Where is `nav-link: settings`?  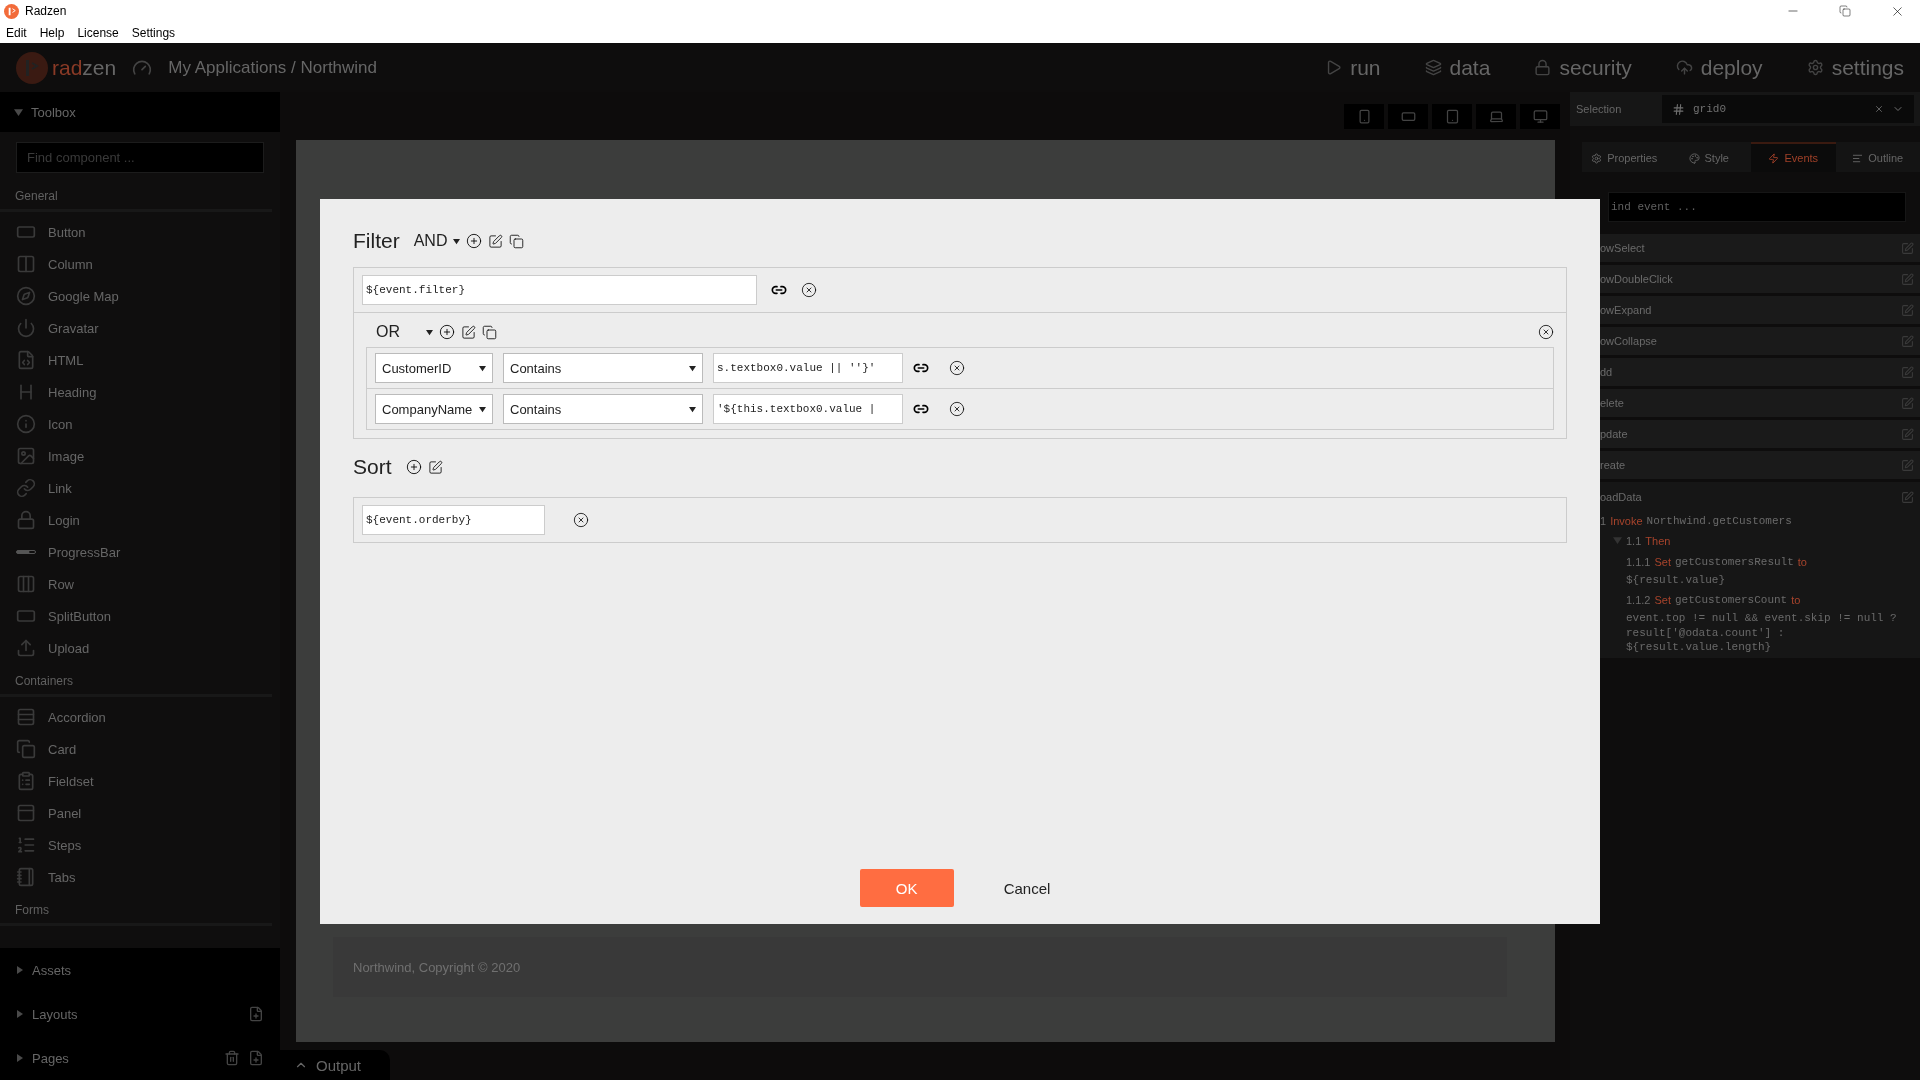
nav-link: settings is located at coordinates (1855, 67).